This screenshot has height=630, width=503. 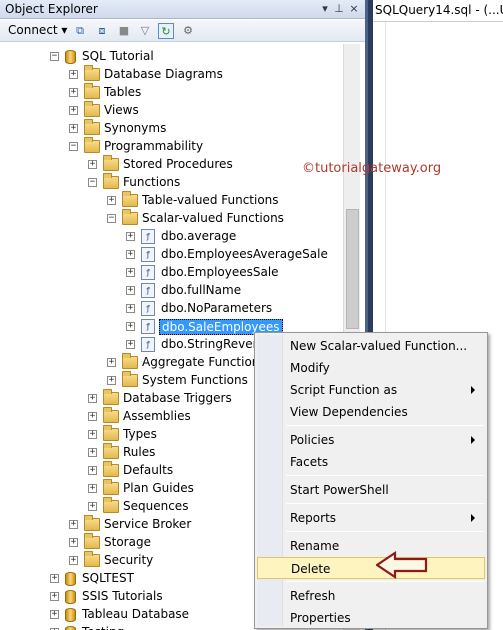 I want to click on menu-item-label: View Dependencies, so click(x=349, y=412).